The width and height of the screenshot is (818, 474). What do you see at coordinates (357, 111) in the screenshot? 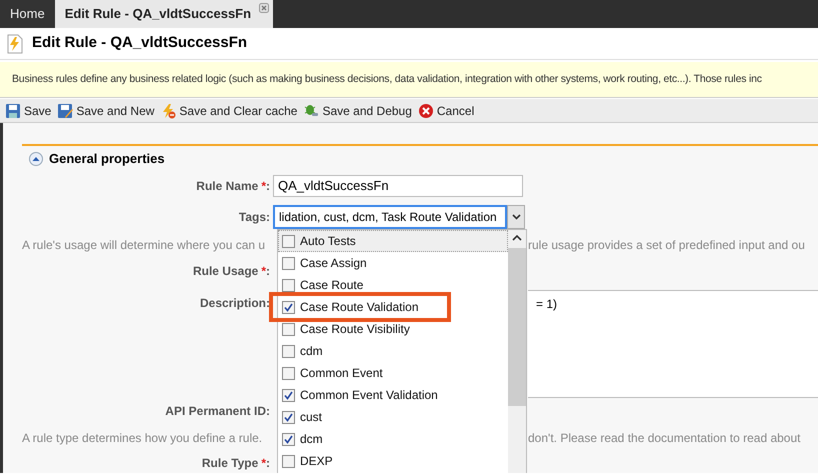
I see `toolbar-button: Save and Debug` at bounding box center [357, 111].